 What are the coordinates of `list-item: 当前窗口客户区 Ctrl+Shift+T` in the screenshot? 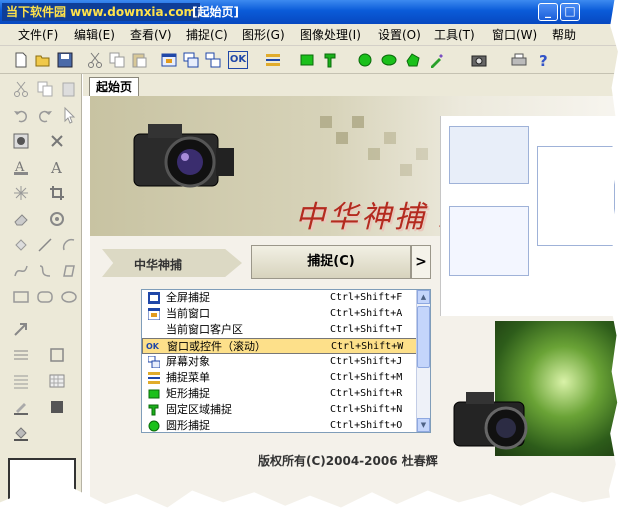 It's located at (280, 330).